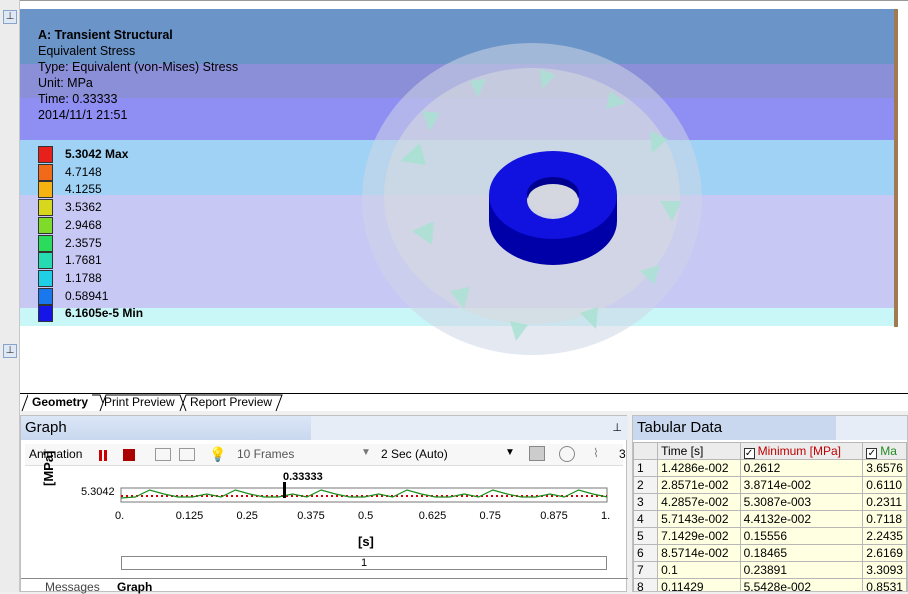 The width and height of the screenshot is (908, 594). Describe the element at coordinates (884, 468) in the screenshot. I see `table-cell: 3.6576` at that location.